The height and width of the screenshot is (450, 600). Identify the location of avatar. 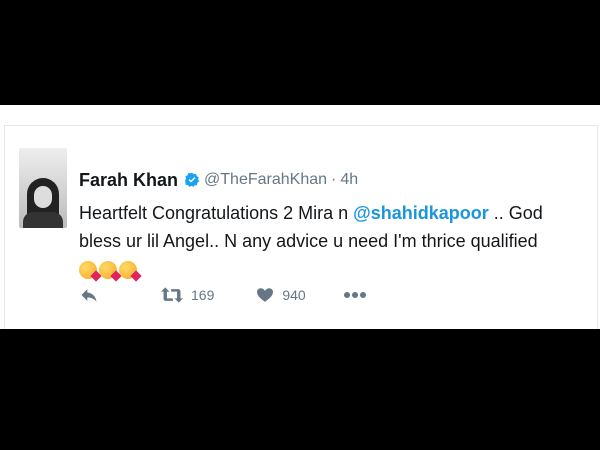
(43, 188).